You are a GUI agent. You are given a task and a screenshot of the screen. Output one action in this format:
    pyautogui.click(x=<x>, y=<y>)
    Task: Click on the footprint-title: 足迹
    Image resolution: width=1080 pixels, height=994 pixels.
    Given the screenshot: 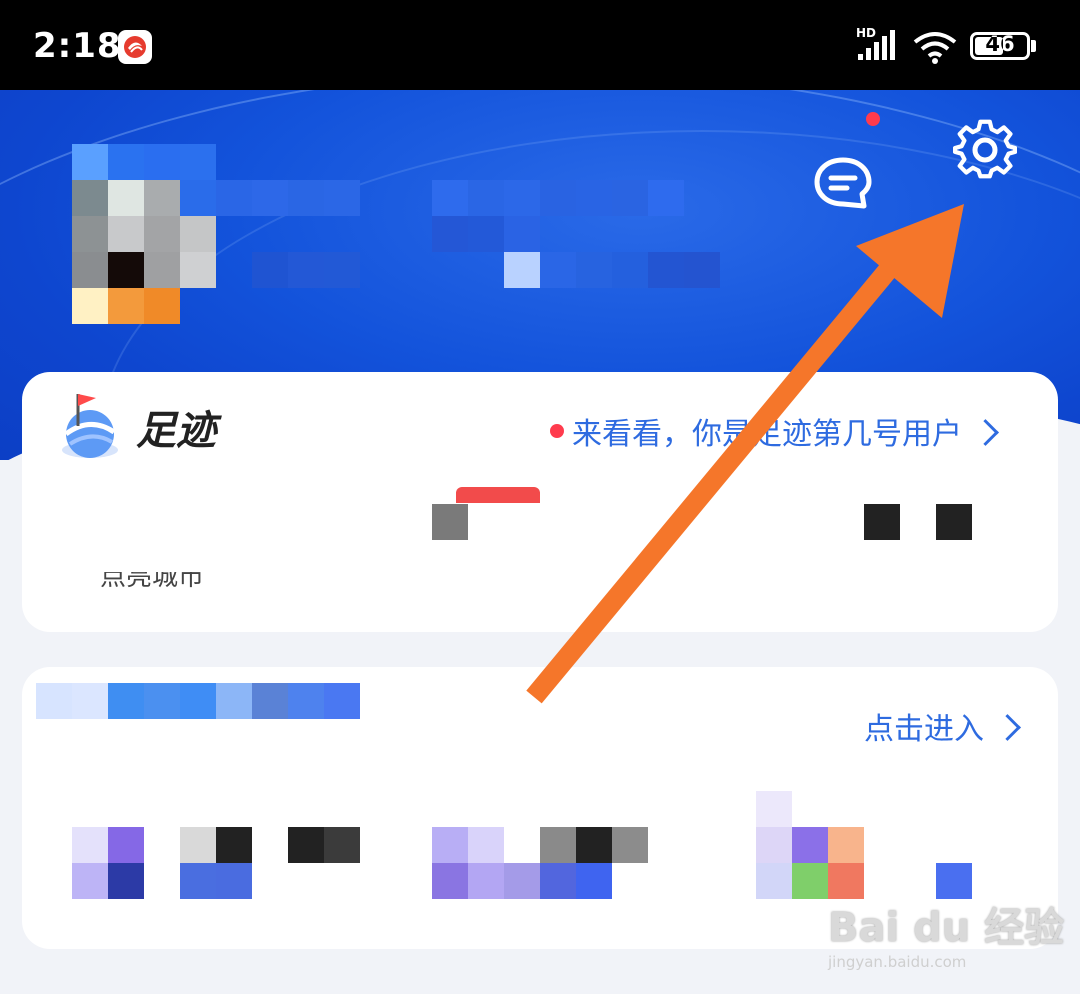 What is the action you would take?
    pyautogui.click(x=176, y=431)
    